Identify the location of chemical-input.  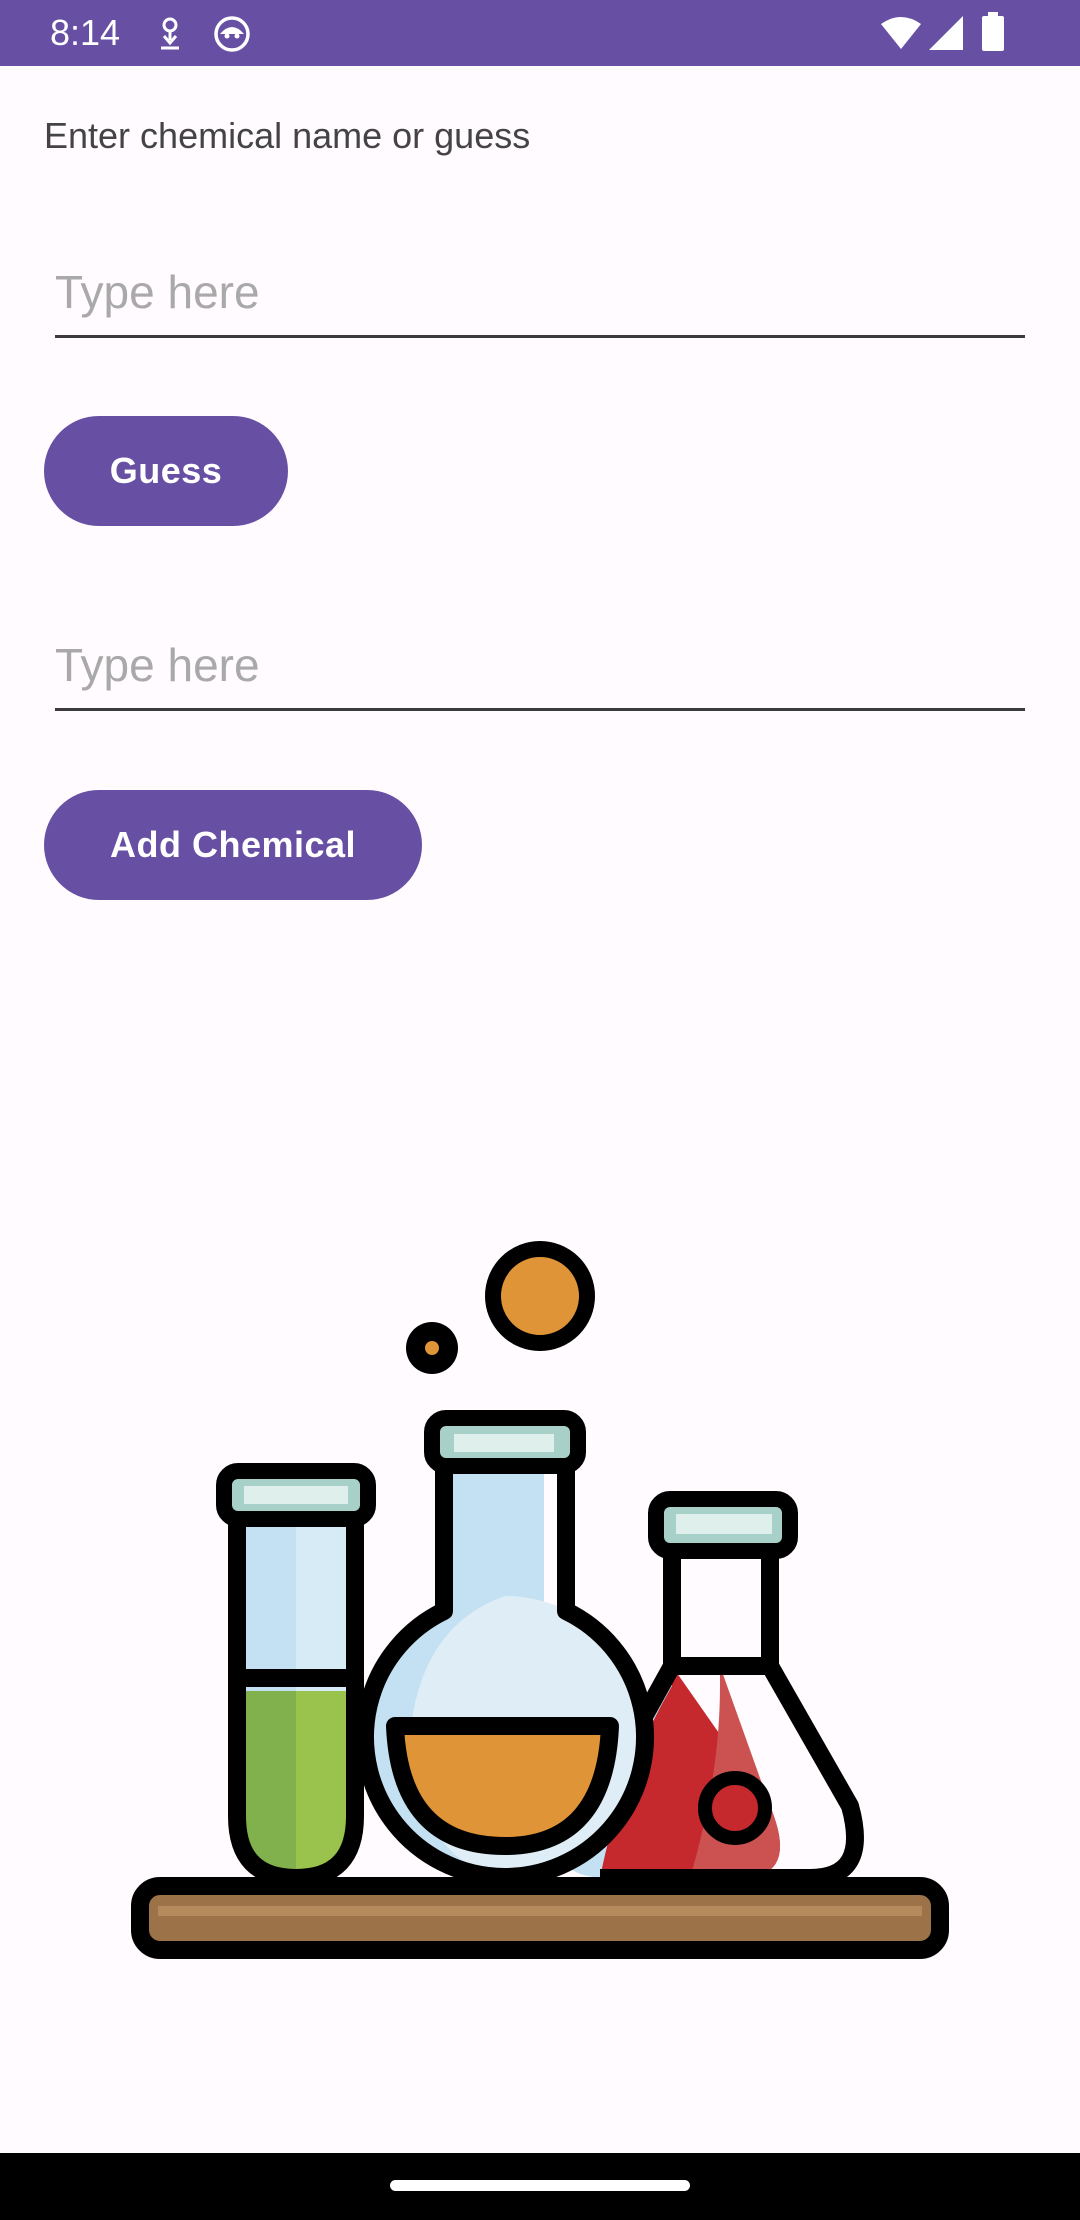
(540, 670).